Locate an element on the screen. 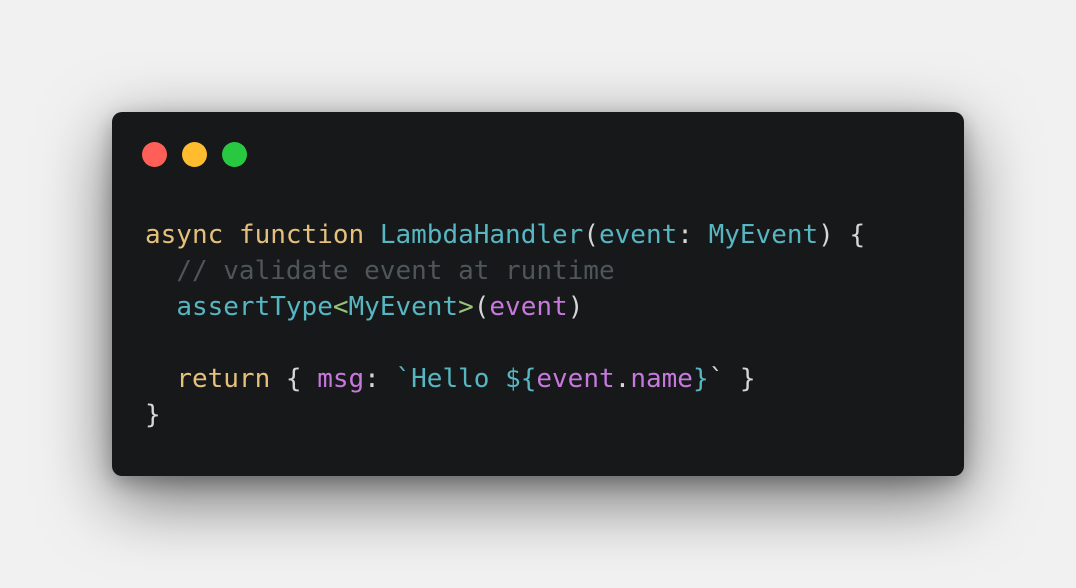 The image size is (1076, 588). code-token-punct: ) is located at coordinates (575, 307).